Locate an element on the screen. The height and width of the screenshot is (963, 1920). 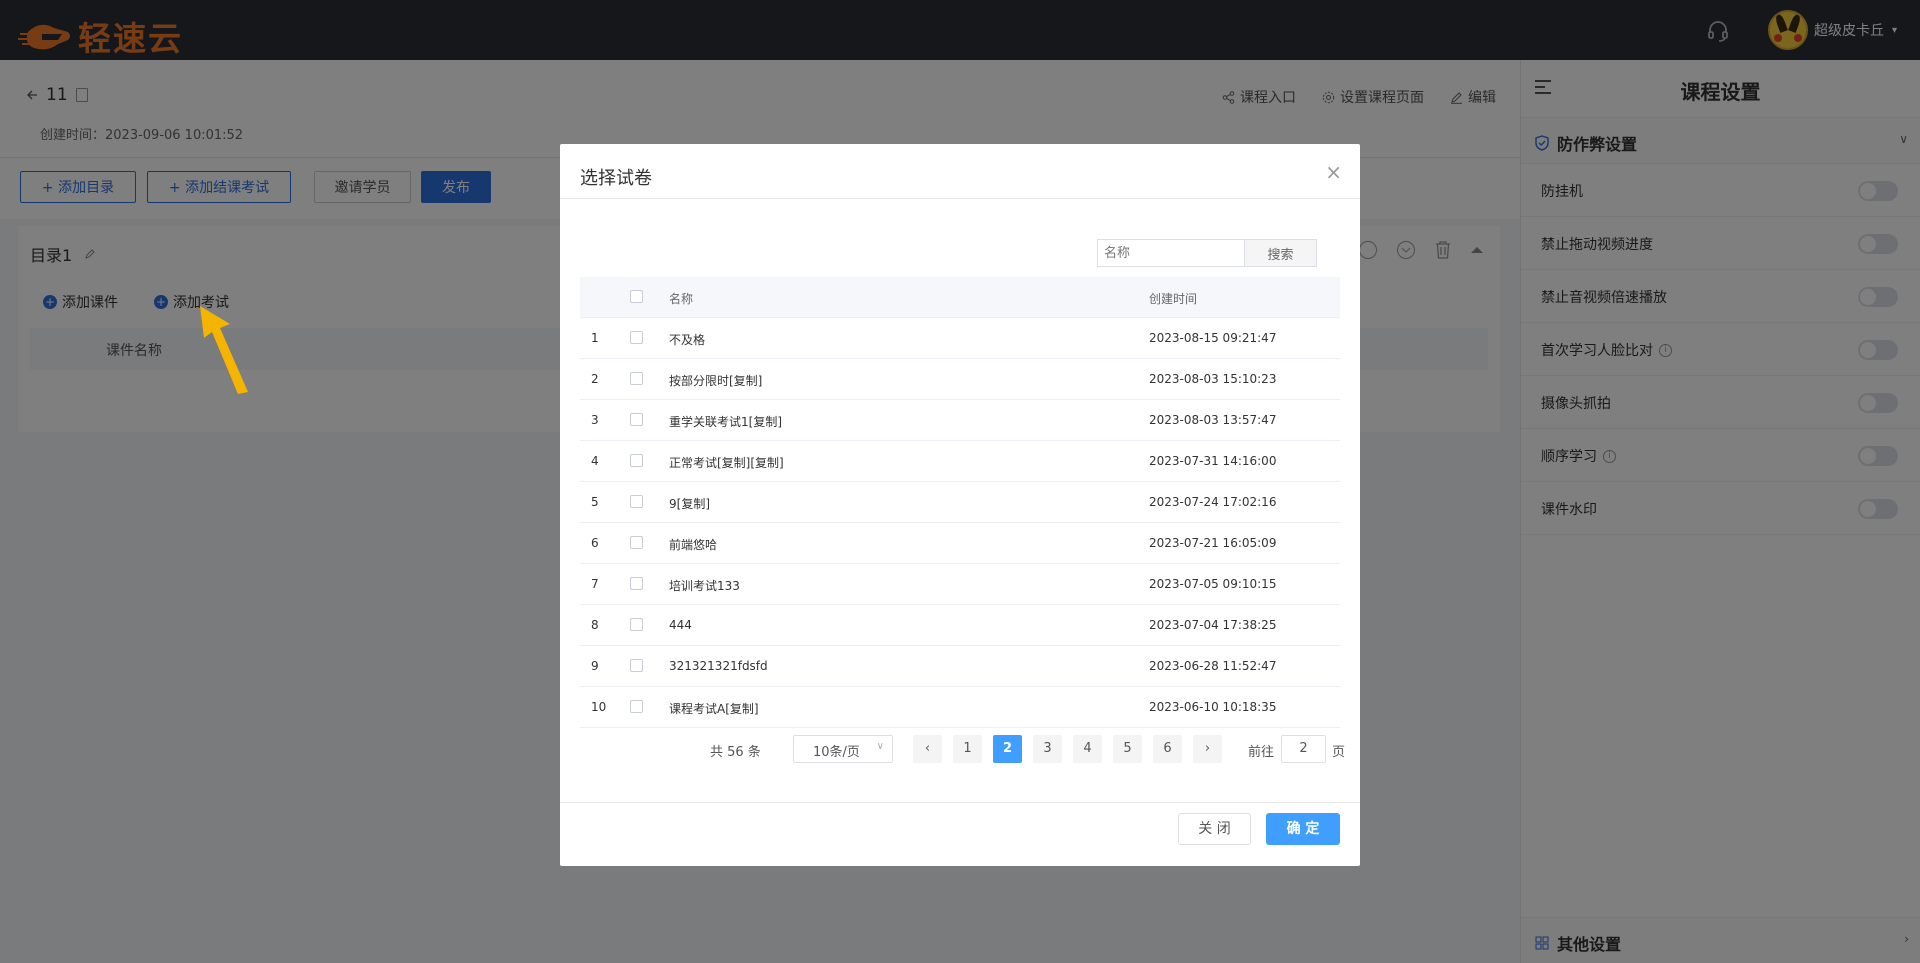
page-4-button: 4 is located at coordinates (1087, 749).